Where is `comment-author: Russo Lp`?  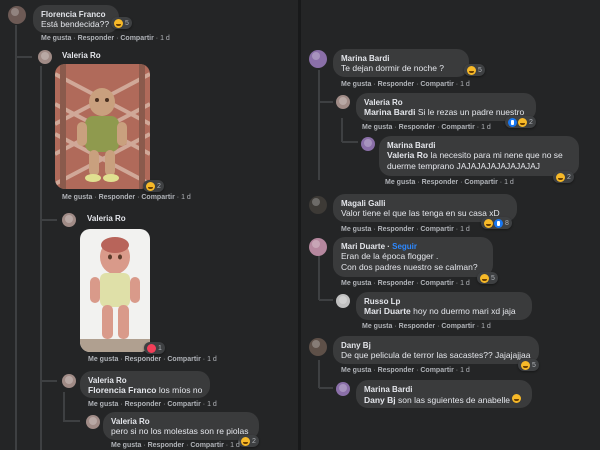 comment-author: Russo Lp is located at coordinates (444, 301).